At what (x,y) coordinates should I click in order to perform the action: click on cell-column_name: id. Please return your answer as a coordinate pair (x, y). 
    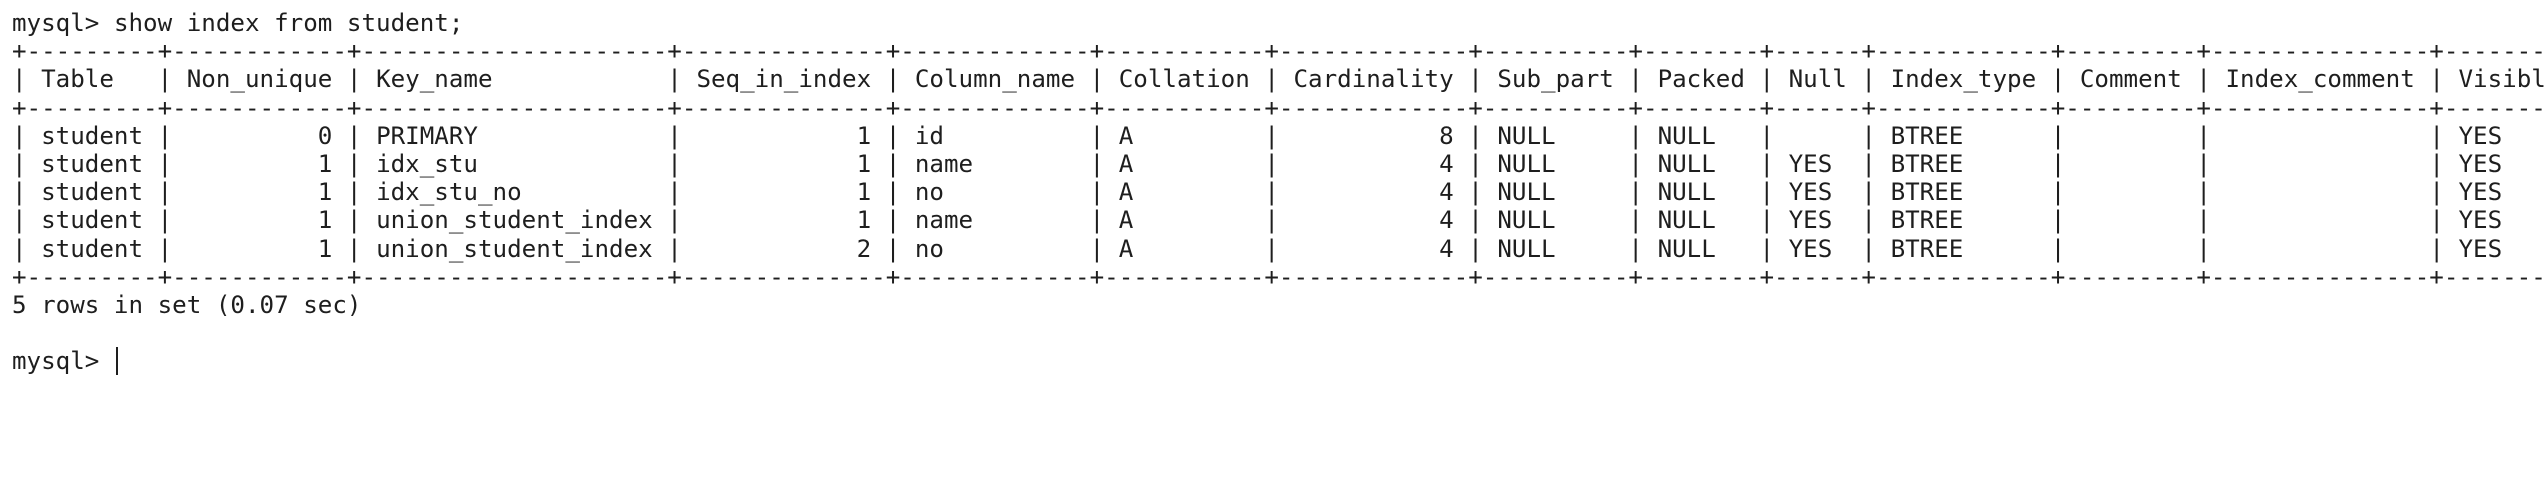
    Looking at the image, I should click on (995, 135).